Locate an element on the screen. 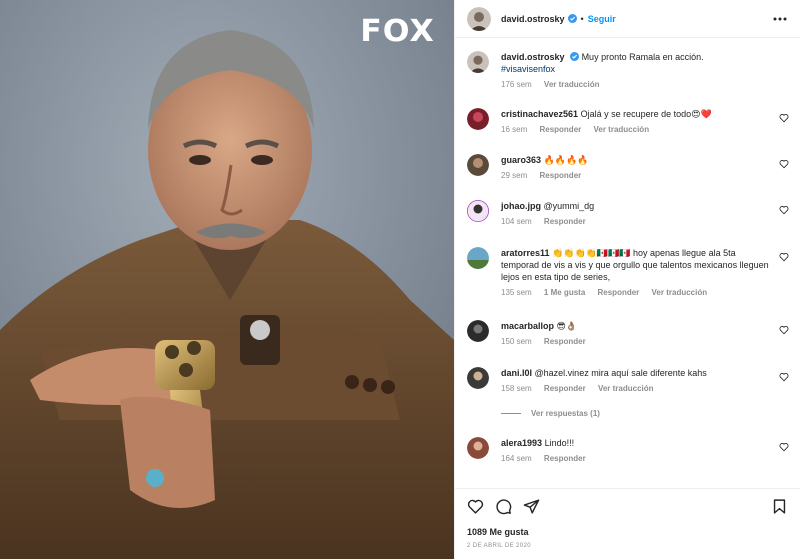  comment-meta: 29 sem Responder is located at coordinates (637, 176).